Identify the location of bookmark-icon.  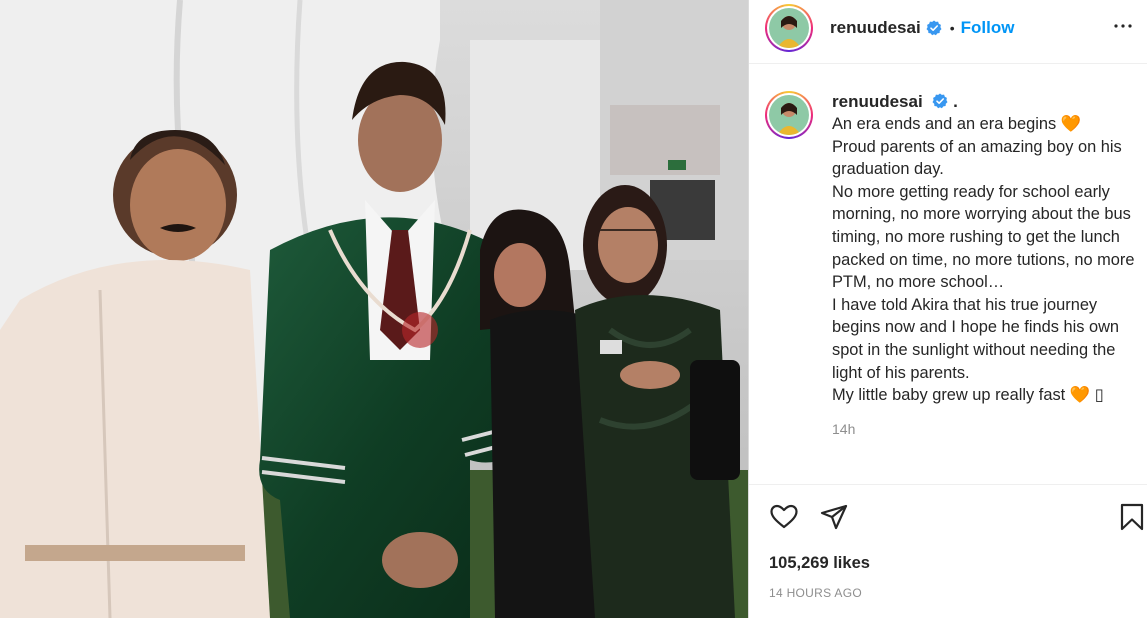
(1132, 517).